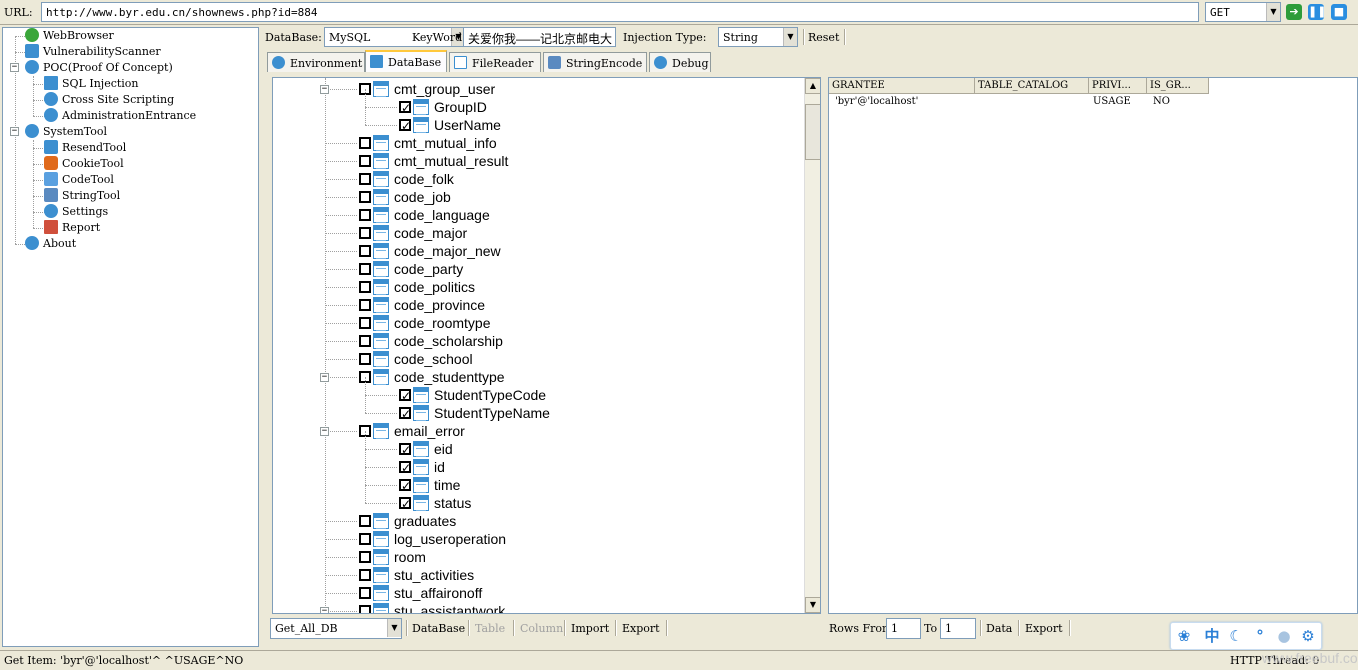  What do you see at coordinates (1294, 12) in the screenshot?
I see `go-button: ➔` at bounding box center [1294, 12].